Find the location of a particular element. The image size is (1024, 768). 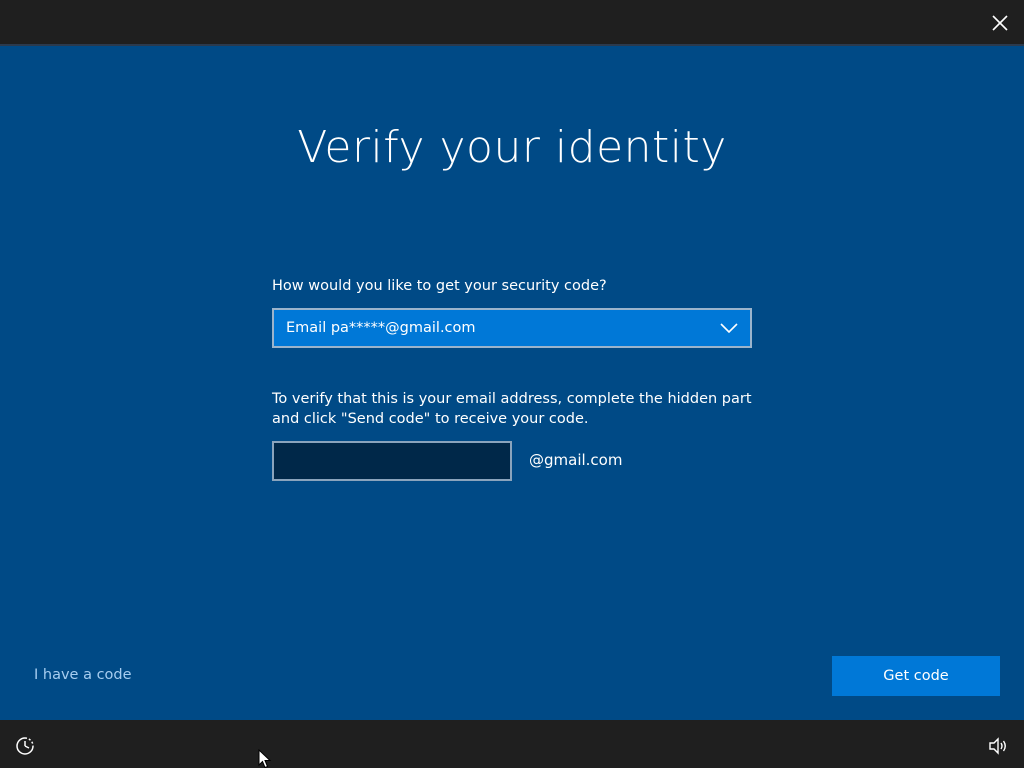

close-icon is located at coordinates (1000, 23).